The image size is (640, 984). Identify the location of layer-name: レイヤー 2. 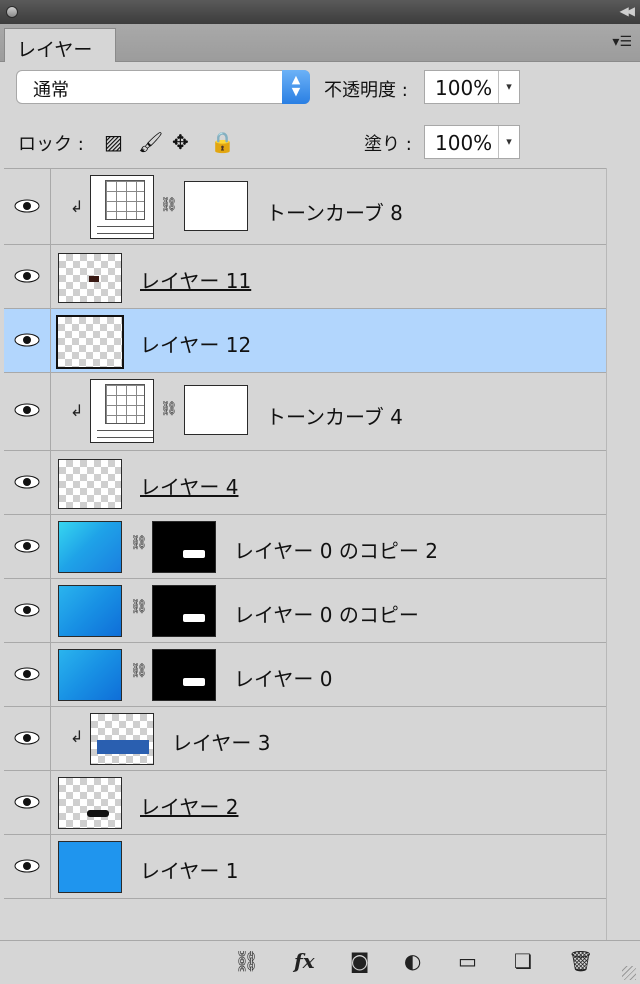
(189, 805).